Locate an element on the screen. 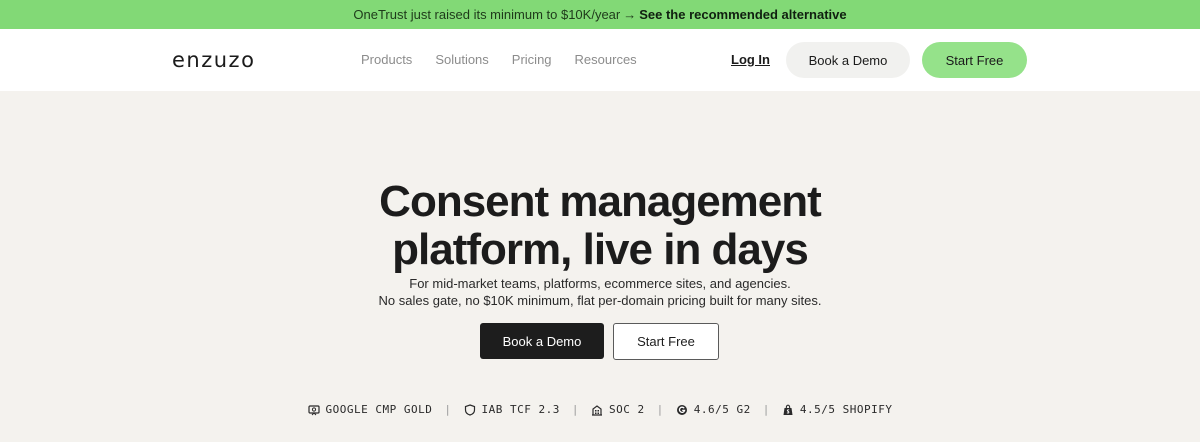 Image resolution: width=1200 pixels, height=442 pixels. badge-label: IAB TCF 2.3 is located at coordinates (520, 409).